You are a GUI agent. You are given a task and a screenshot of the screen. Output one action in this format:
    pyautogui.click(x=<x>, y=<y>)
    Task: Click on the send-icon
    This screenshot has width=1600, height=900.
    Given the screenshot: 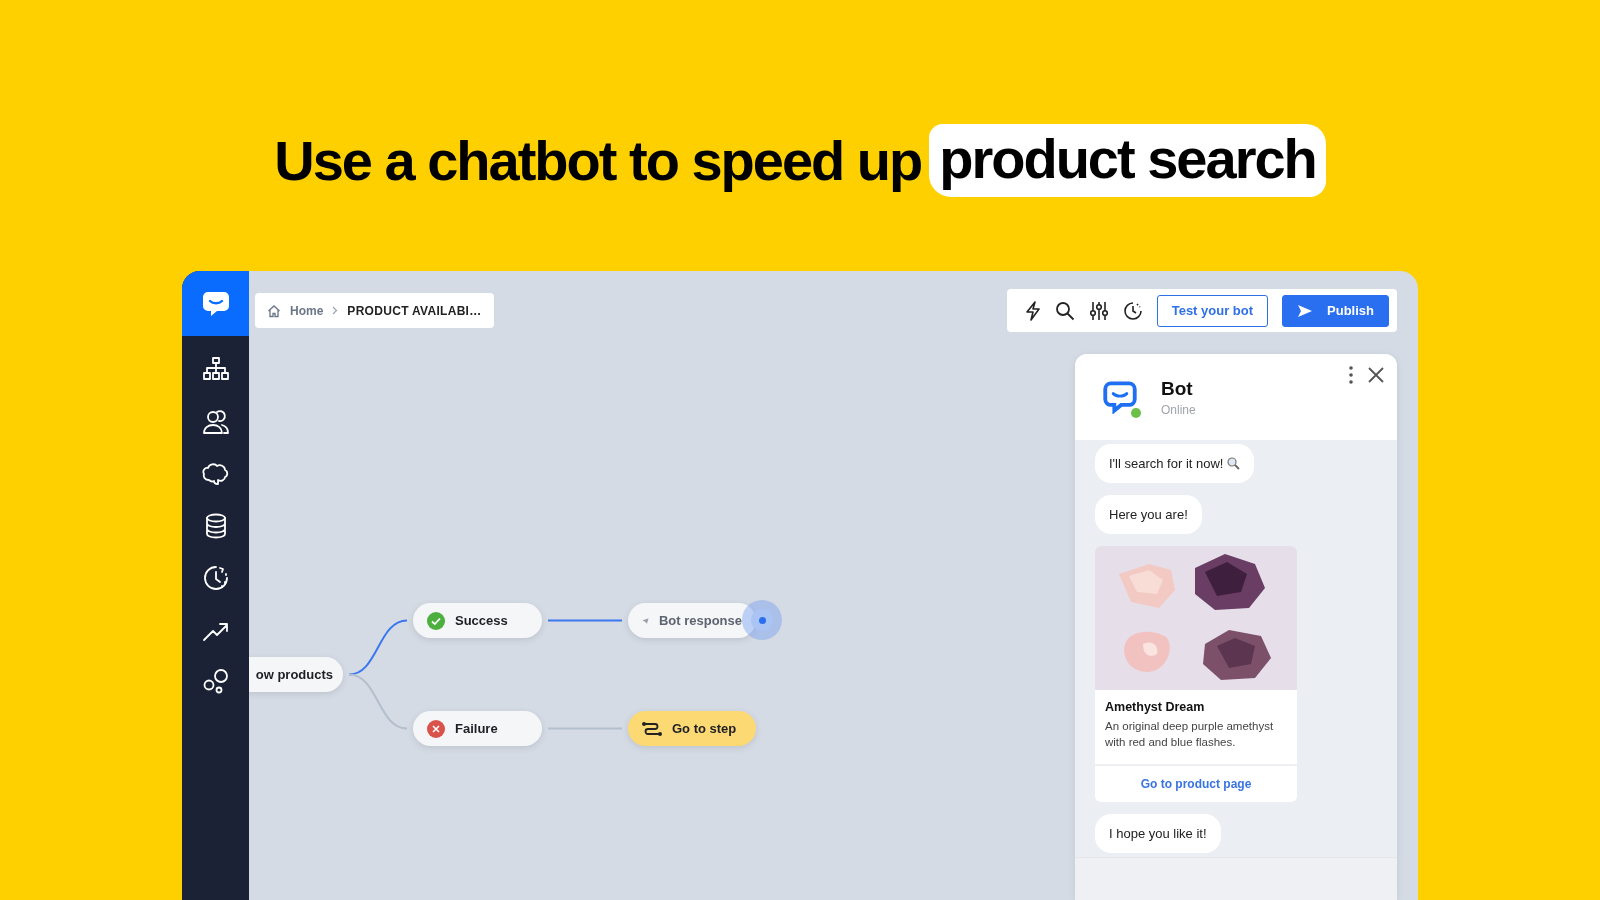 What is the action you would take?
    pyautogui.click(x=1305, y=310)
    